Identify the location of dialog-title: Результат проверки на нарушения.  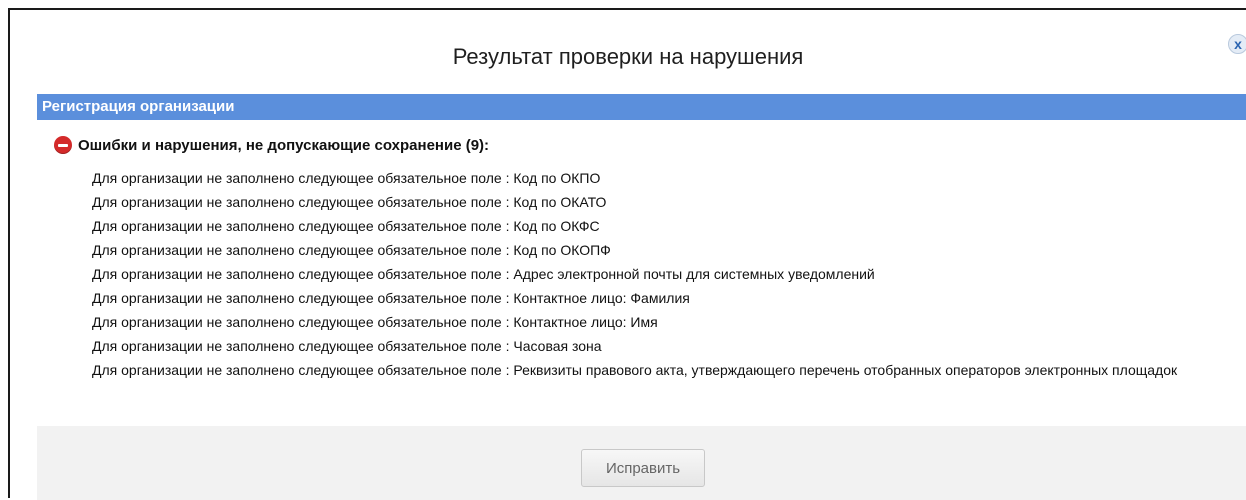
(628, 56).